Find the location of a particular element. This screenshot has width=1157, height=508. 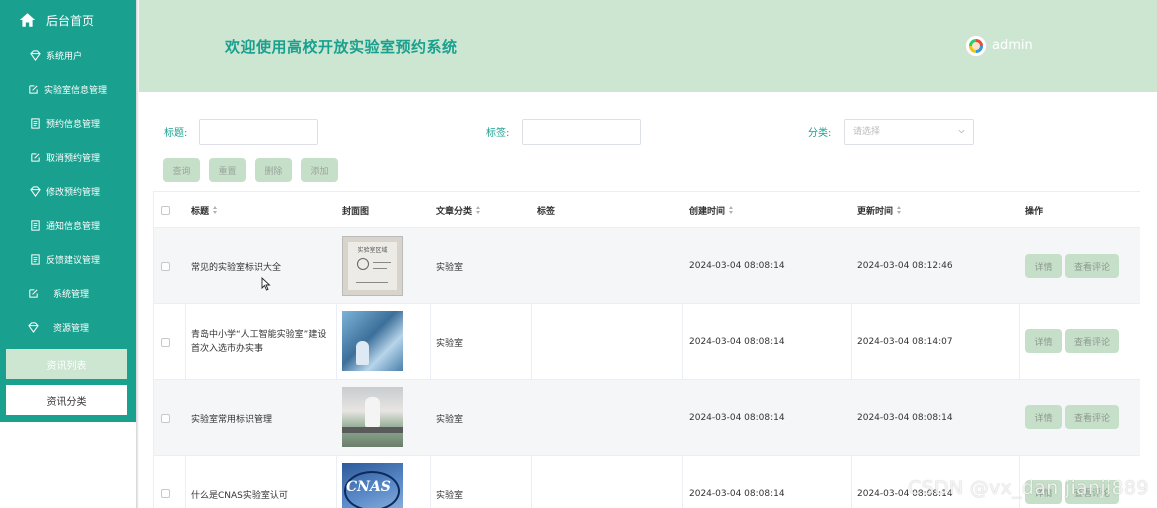

category-filter-select: 请选择 is located at coordinates (909, 132).